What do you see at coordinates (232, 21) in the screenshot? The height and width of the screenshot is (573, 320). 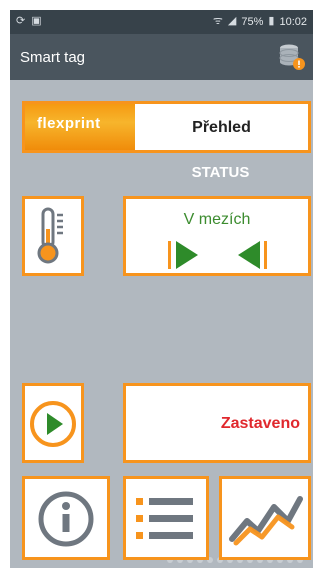 I see `signal-icon: ◢` at bounding box center [232, 21].